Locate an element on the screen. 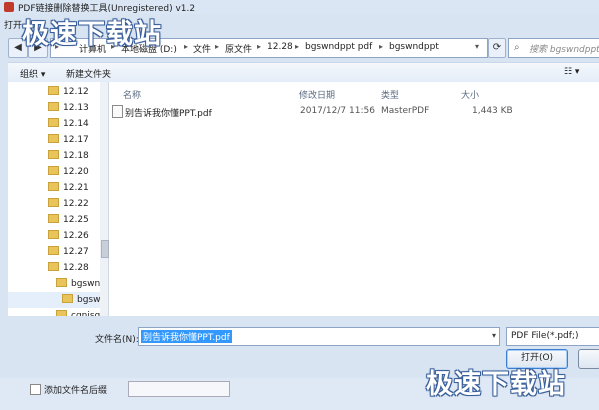 This screenshot has height=410, width=599. tree-item: cgnjsq is located at coordinates (78, 312).